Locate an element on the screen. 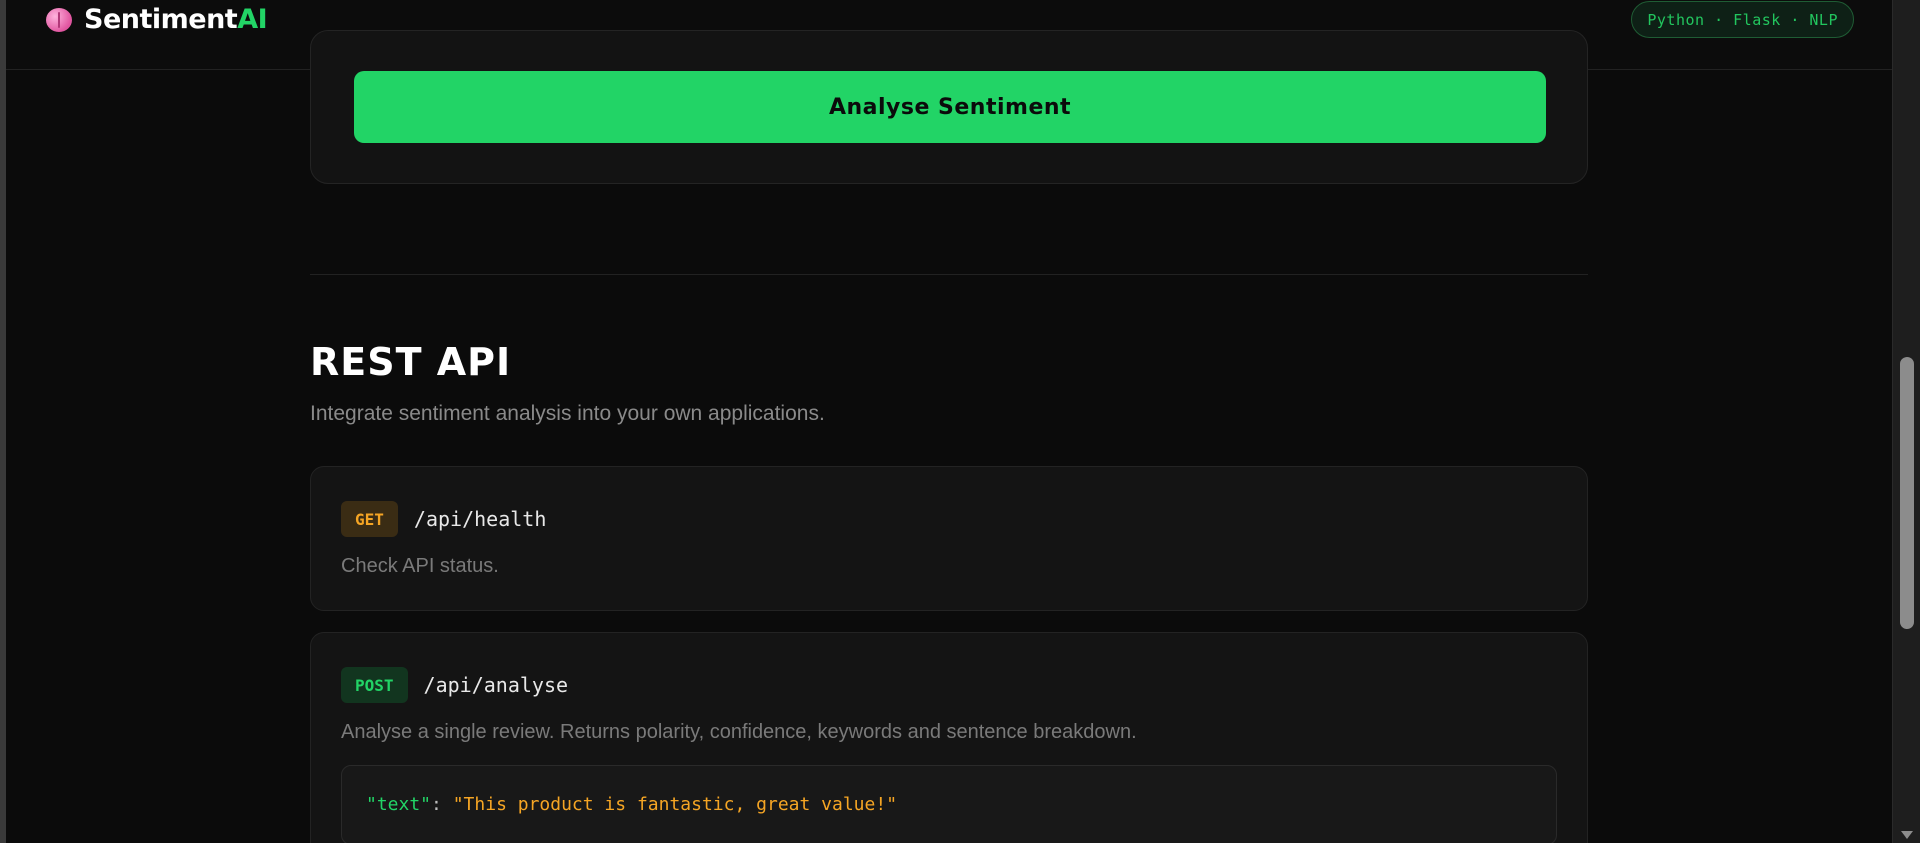 The height and width of the screenshot is (843, 1920). scrollbar-thumb is located at coordinates (1907, 493).